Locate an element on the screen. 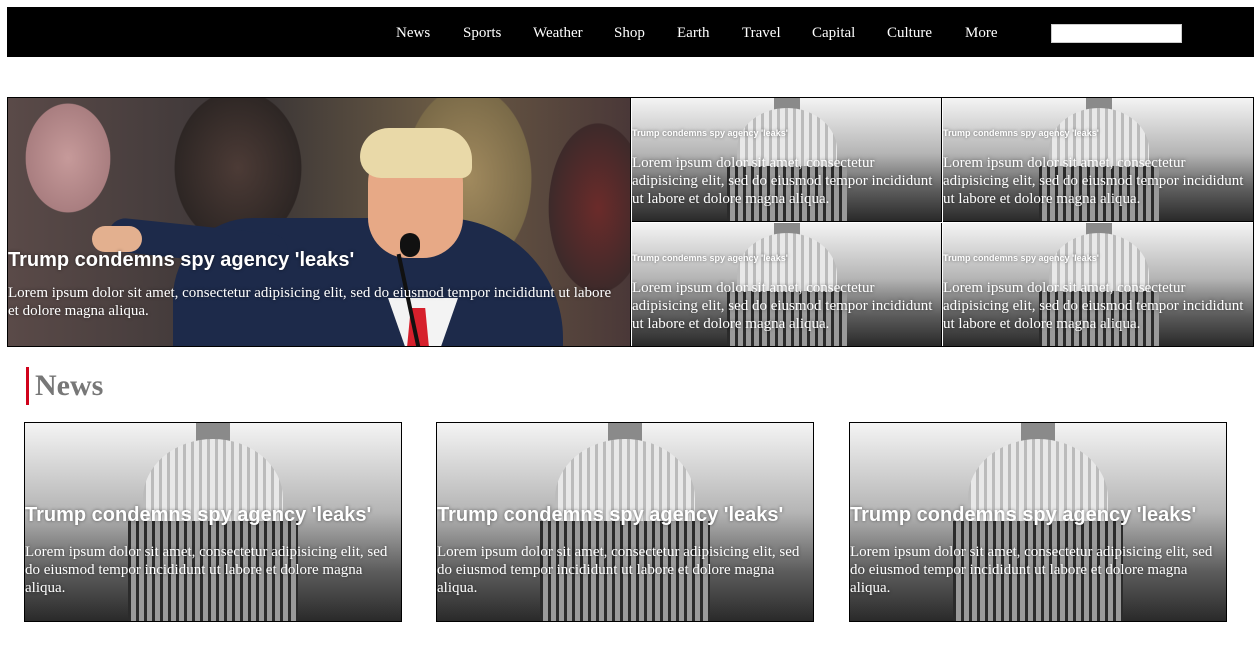 This screenshot has height=672, width=1259. nav-link-shop: Shop is located at coordinates (629, 32).